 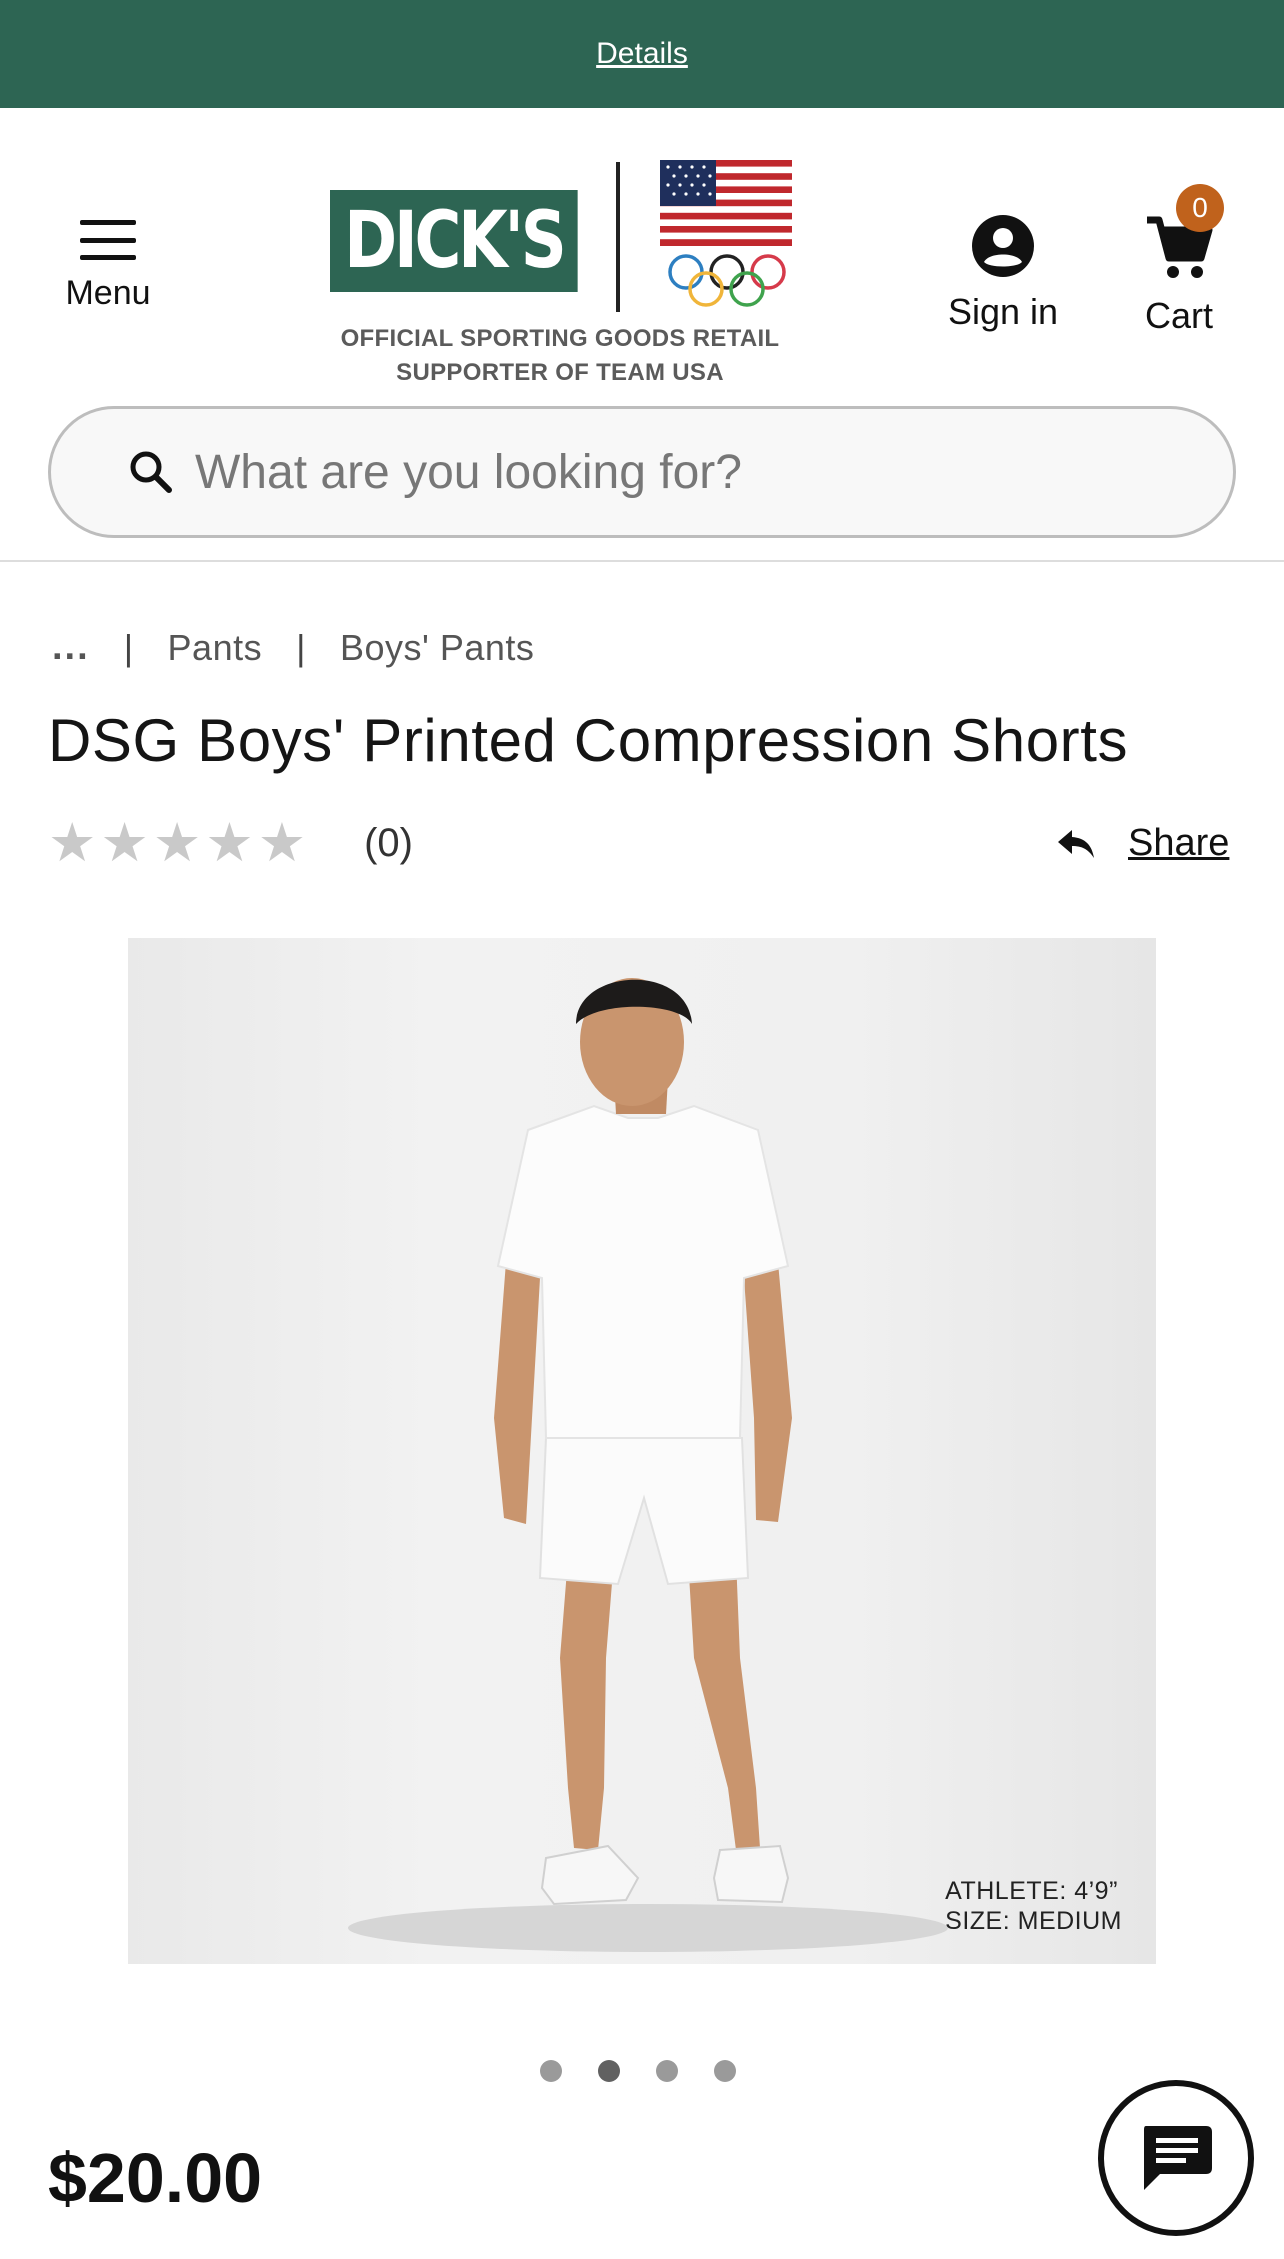 I want to click on product-title: DSG Boys' Printed Compression Shorts, so click(x=588, y=740).